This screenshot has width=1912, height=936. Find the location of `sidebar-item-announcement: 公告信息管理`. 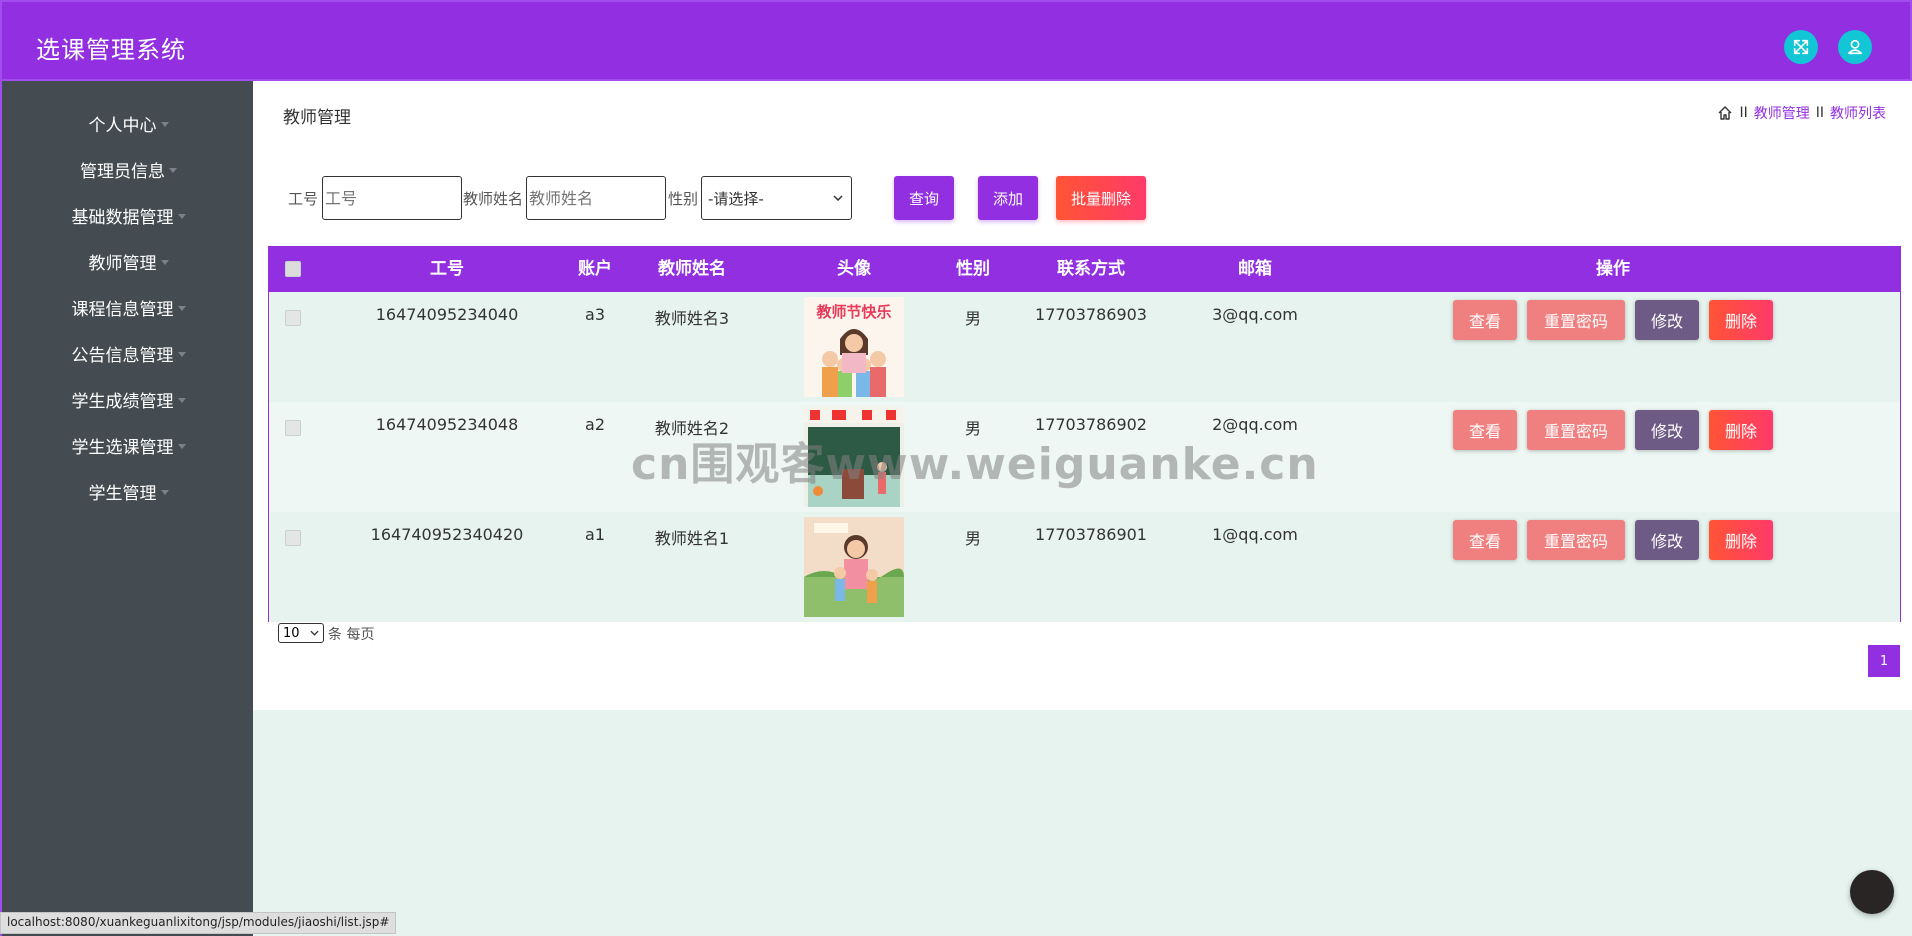

sidebar-item-announcement: 公告信息管理 is located at coordinates (128, 353).